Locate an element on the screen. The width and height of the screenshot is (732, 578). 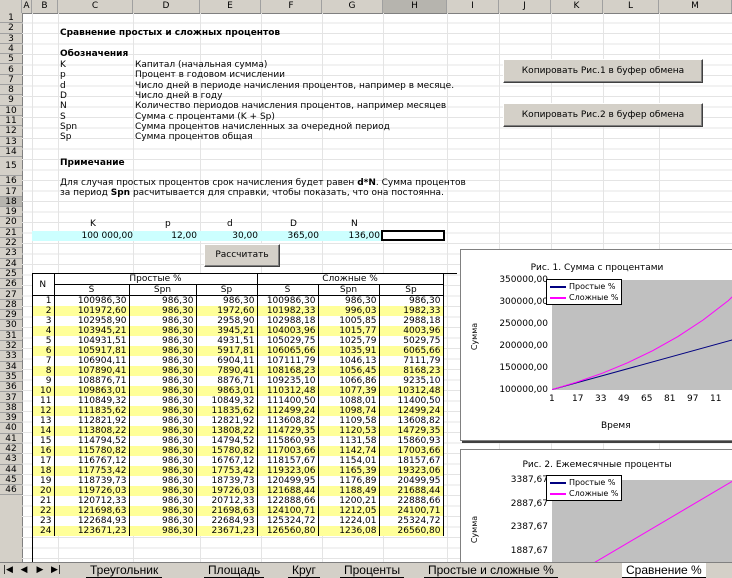
row-header-24: 24 is located at coordinates (11, 264).